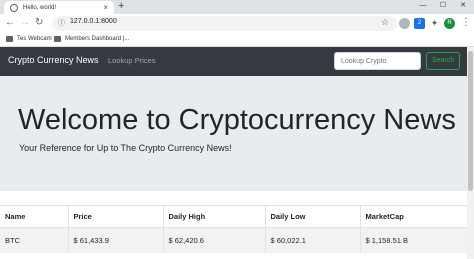 The height and width of the screenshot is (259, 474). What do you see at coordinates (59, 7) in the screenshot?
I see `browser-tab: Hello, world! ×` at bounding box center [59, 7].